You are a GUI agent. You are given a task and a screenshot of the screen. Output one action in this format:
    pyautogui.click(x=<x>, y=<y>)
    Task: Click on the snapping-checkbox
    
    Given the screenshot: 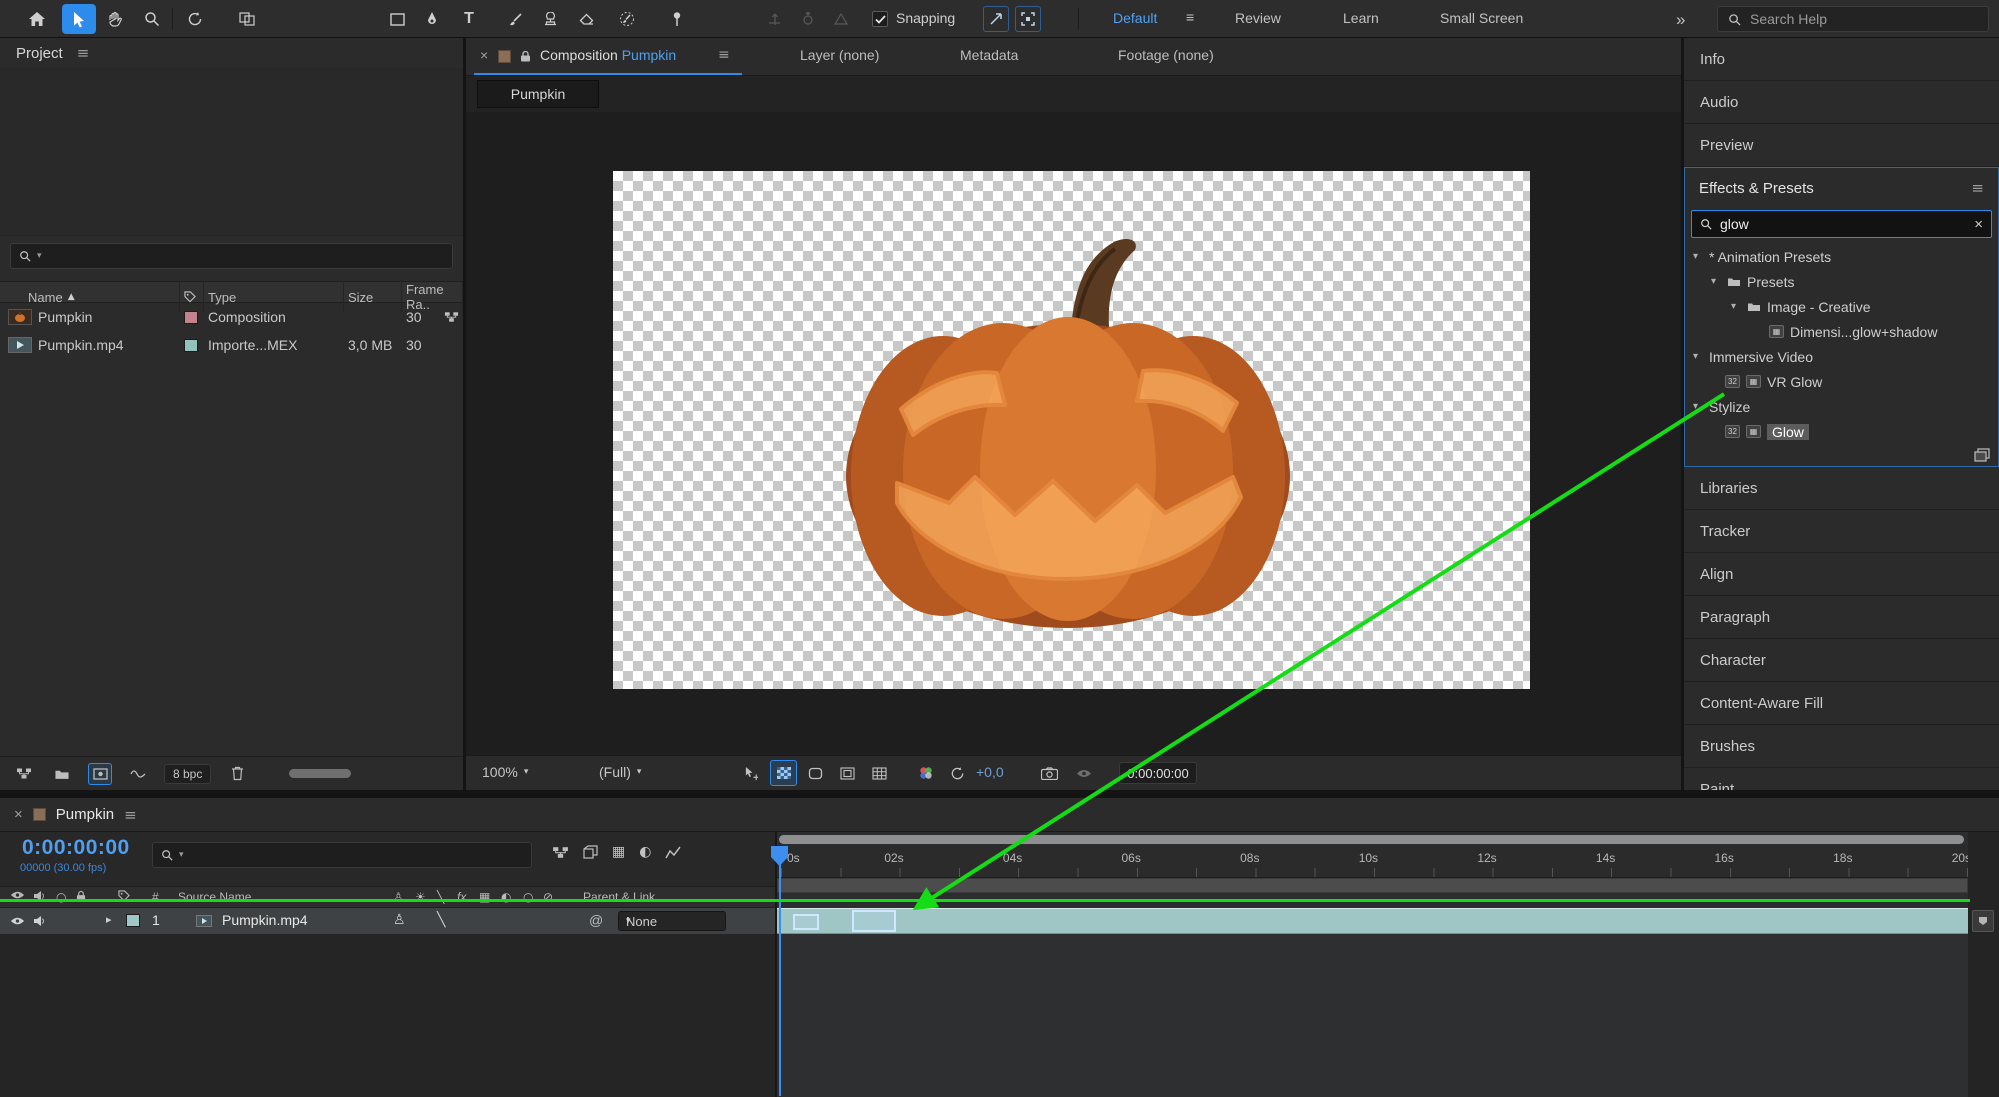 What is the action you would take?
    pyautogui.click(x=880, y=19)
    